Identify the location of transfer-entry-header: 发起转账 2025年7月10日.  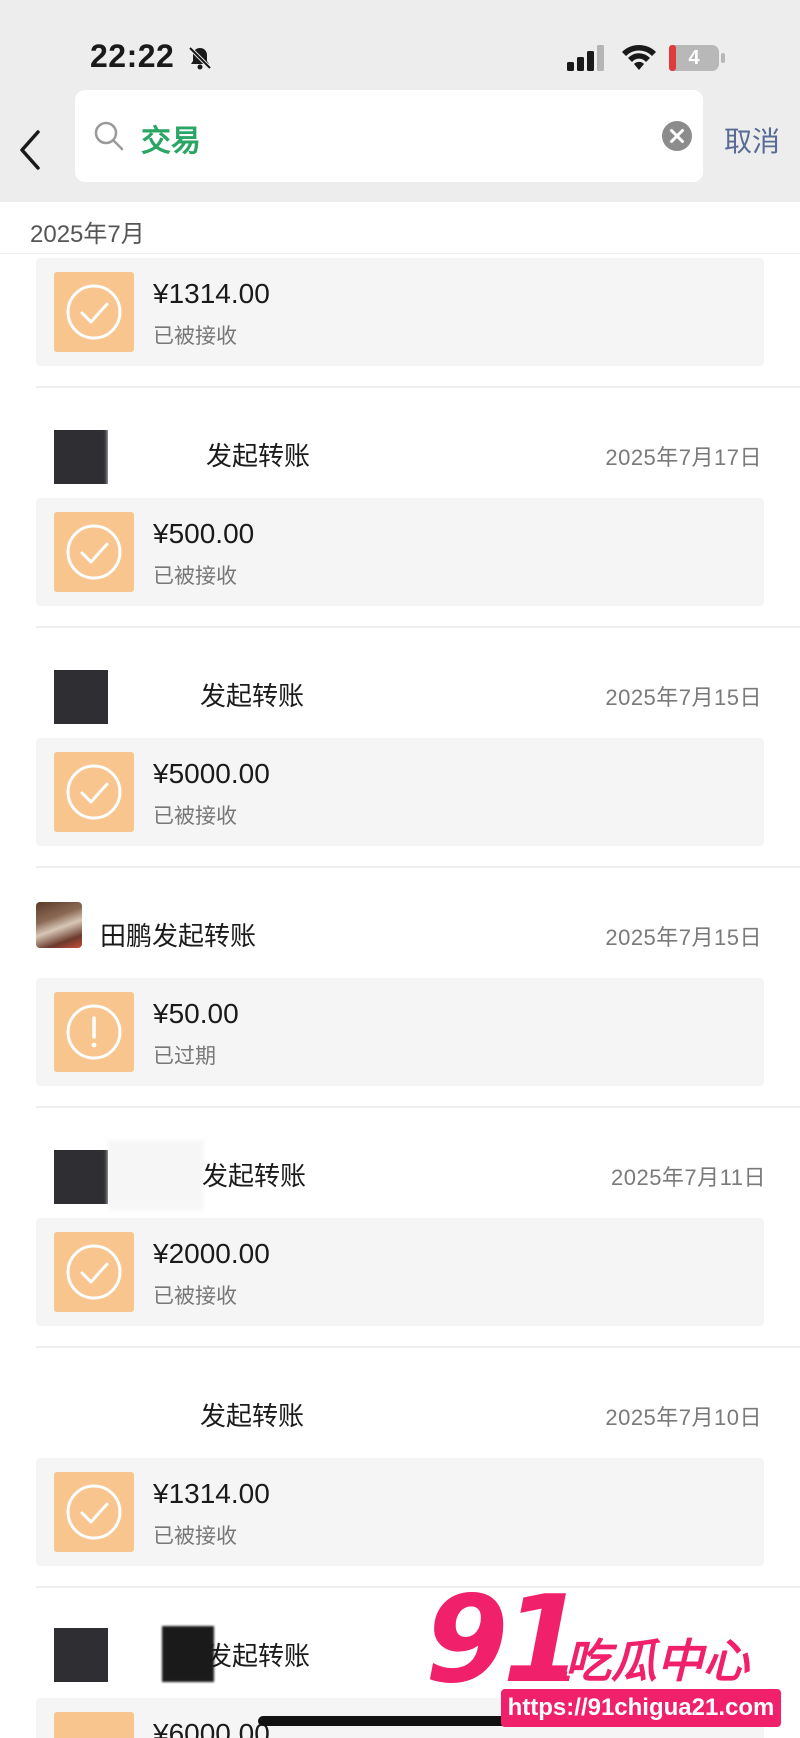
(400, 1408).